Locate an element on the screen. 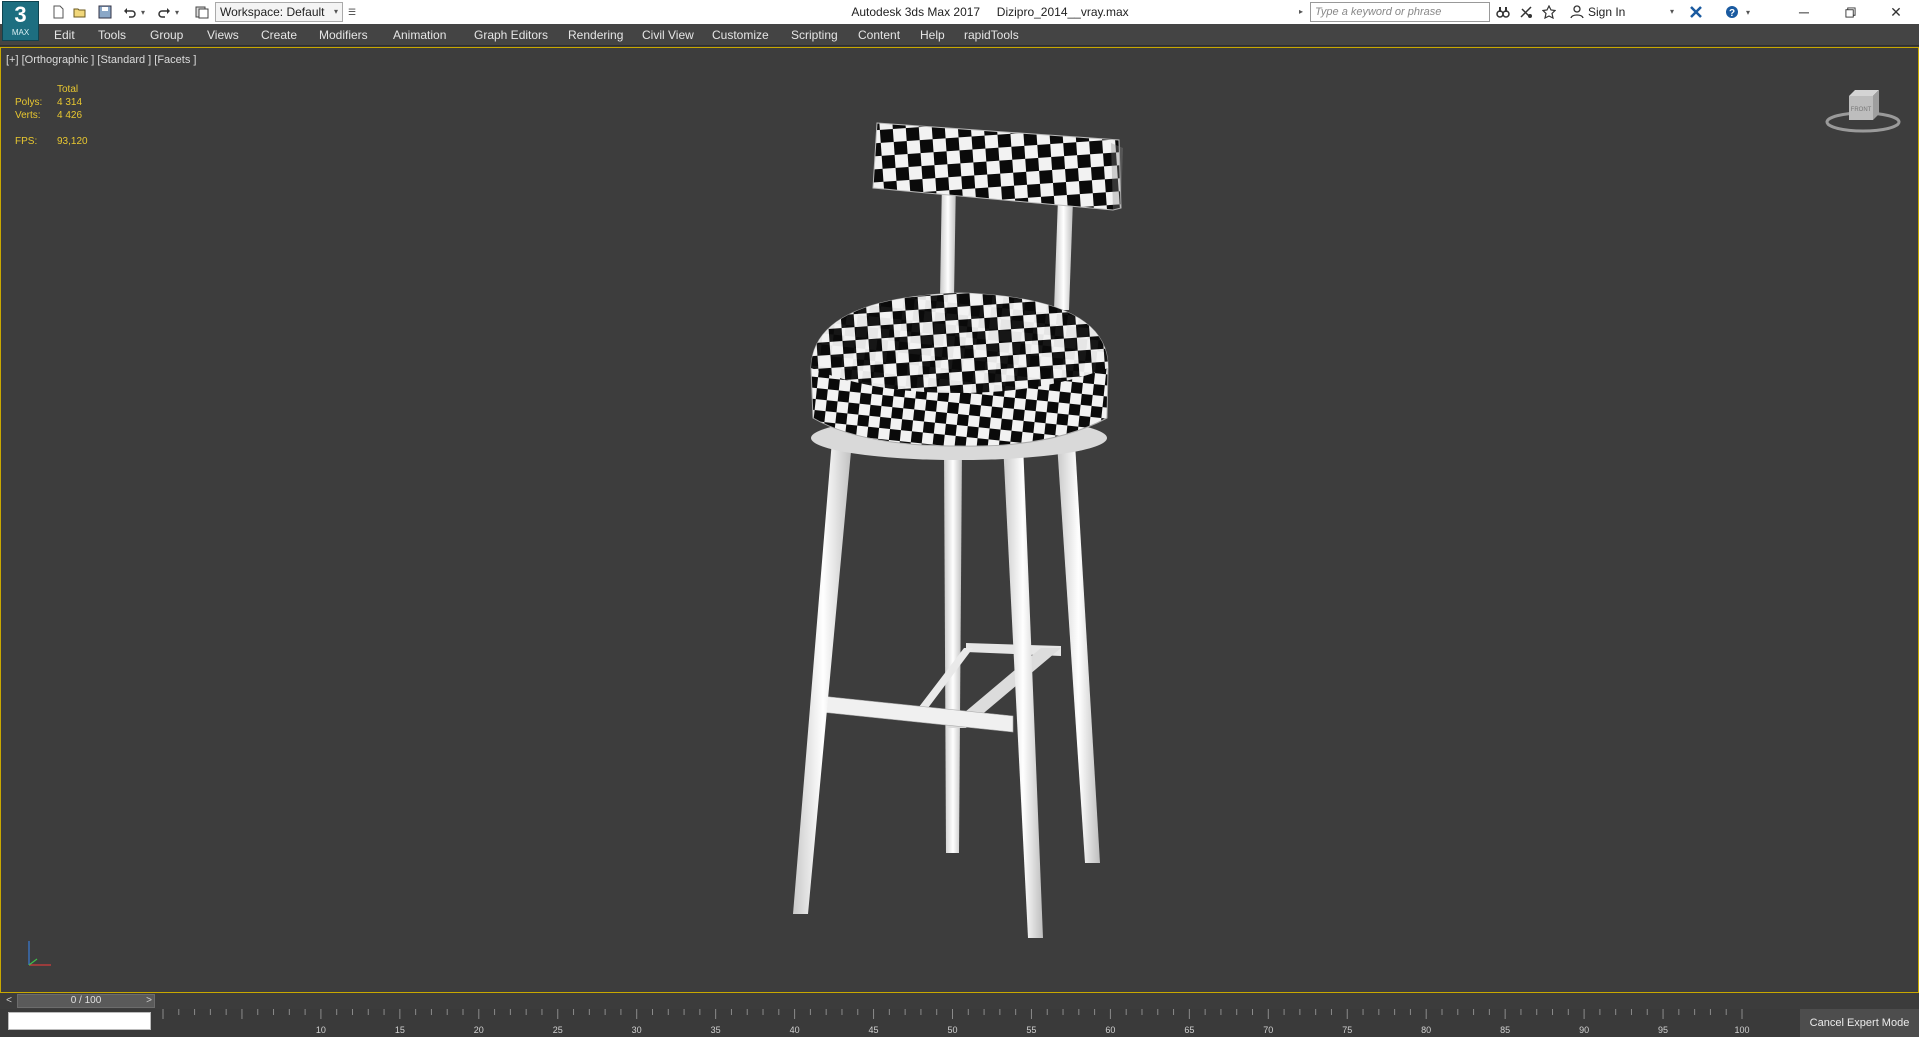  help-button: ? is located at coordinates (1732, 12).